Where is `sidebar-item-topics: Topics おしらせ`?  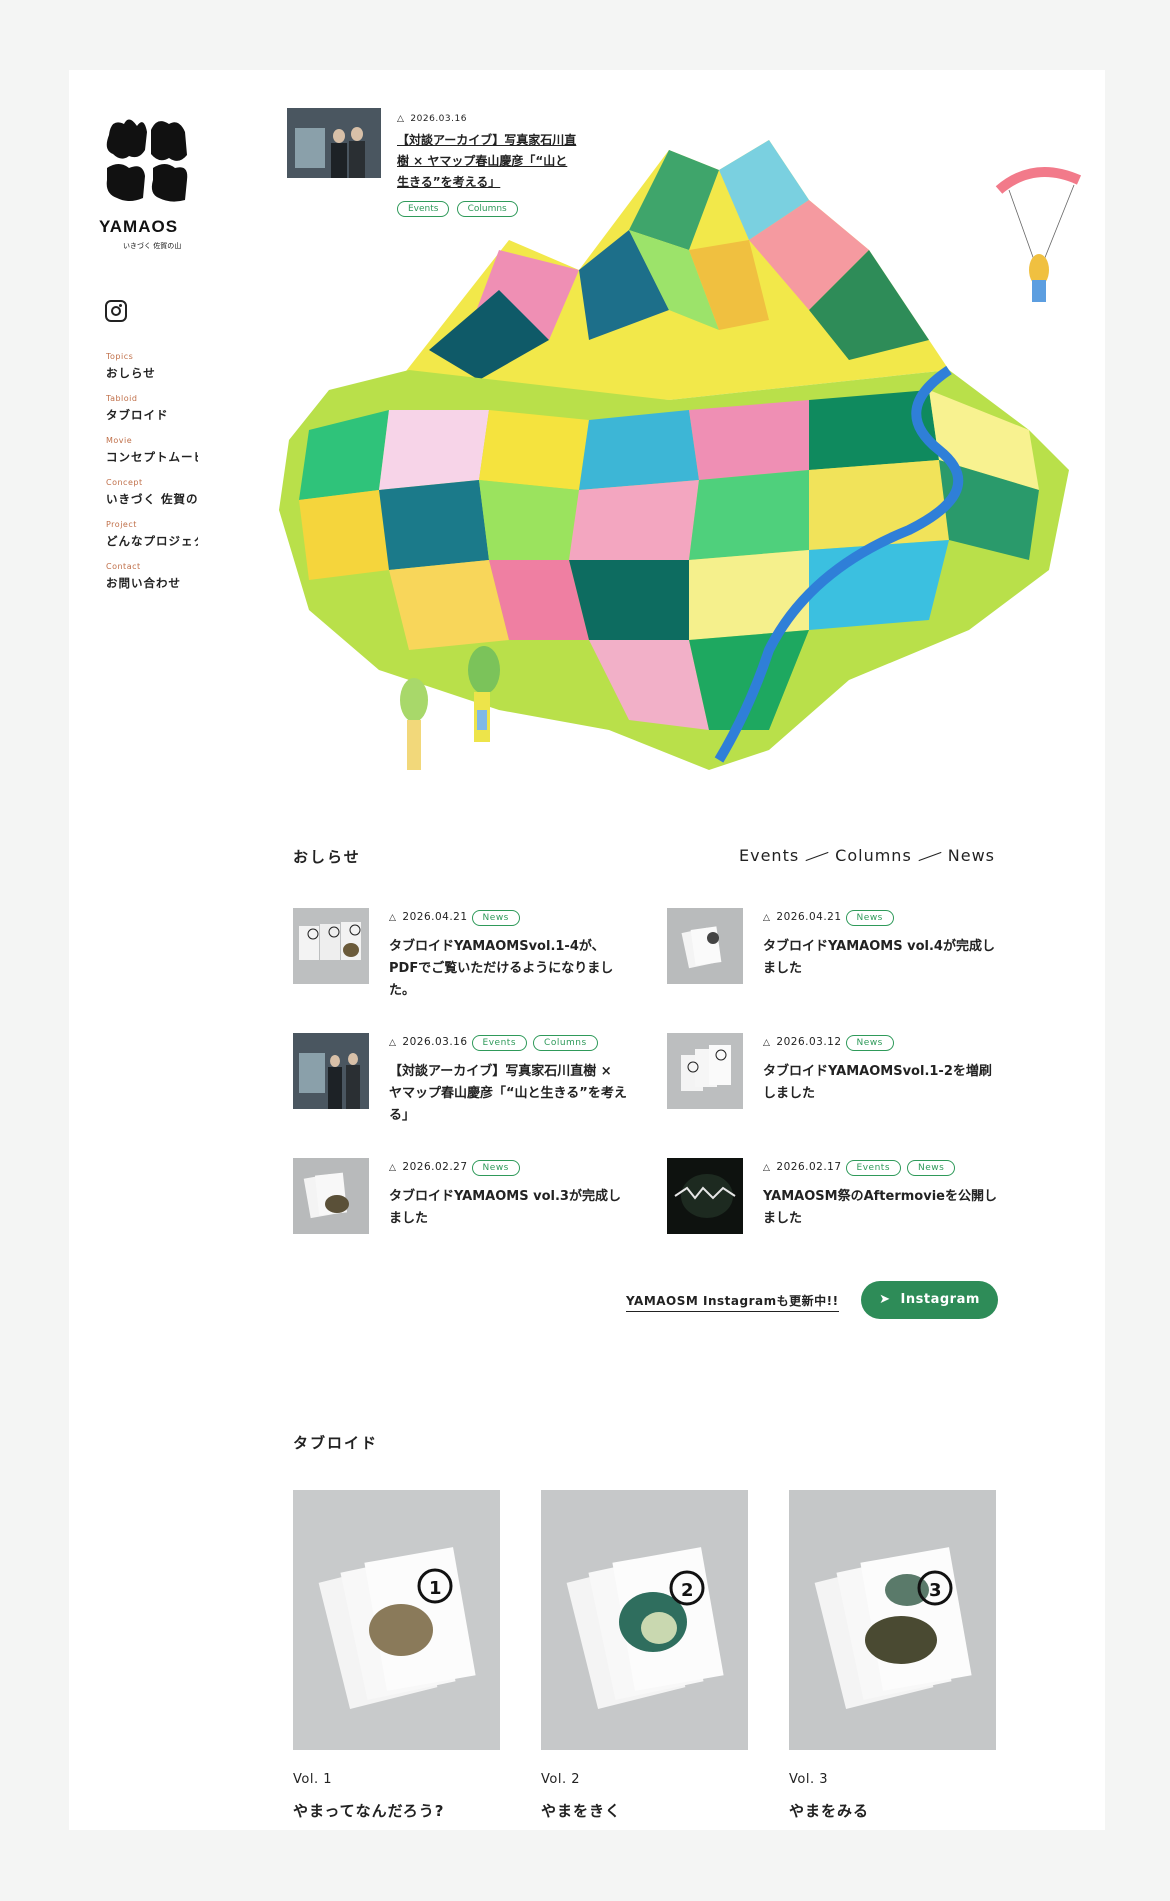 sidebar-item-topics: Topics おしらせ is located at coordinates (152, 366).